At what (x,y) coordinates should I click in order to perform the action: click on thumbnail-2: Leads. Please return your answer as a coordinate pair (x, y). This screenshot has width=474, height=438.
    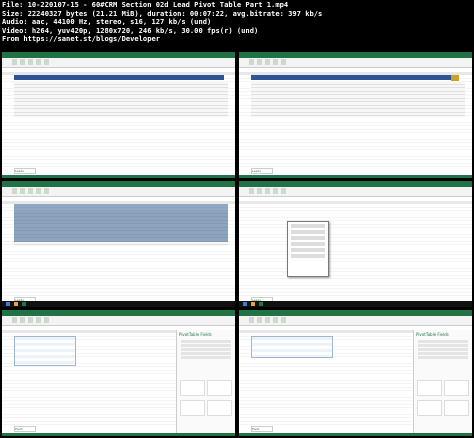
    Looking at the image, I should click on (355, 115).